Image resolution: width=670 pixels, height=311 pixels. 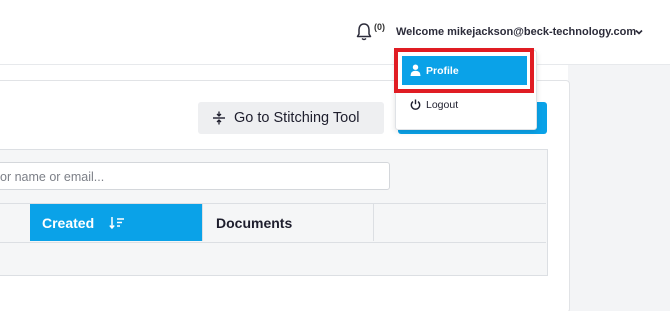 What do you see at coordinates (464, 70) in the screenshot?
I see `highlight-box` at bounding box center [464, 70].